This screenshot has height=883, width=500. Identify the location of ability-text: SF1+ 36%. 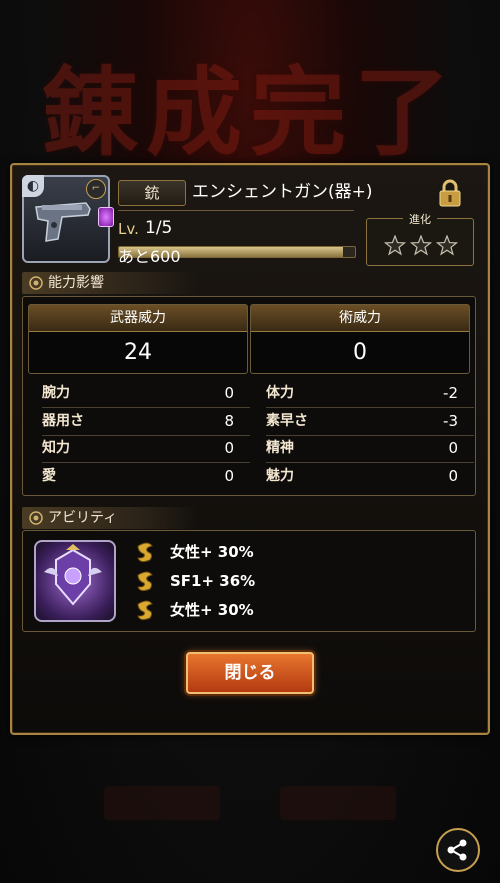
(213, 581).